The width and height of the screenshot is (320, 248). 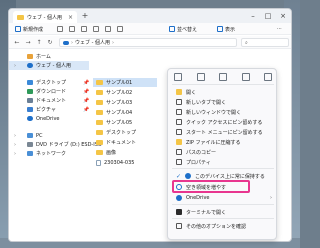 What do you see at coordinates (223, 226) in the screenshot?
I see `menu-item-show-more-options: その他のオプションを確認` at bounding box center [223, 226].